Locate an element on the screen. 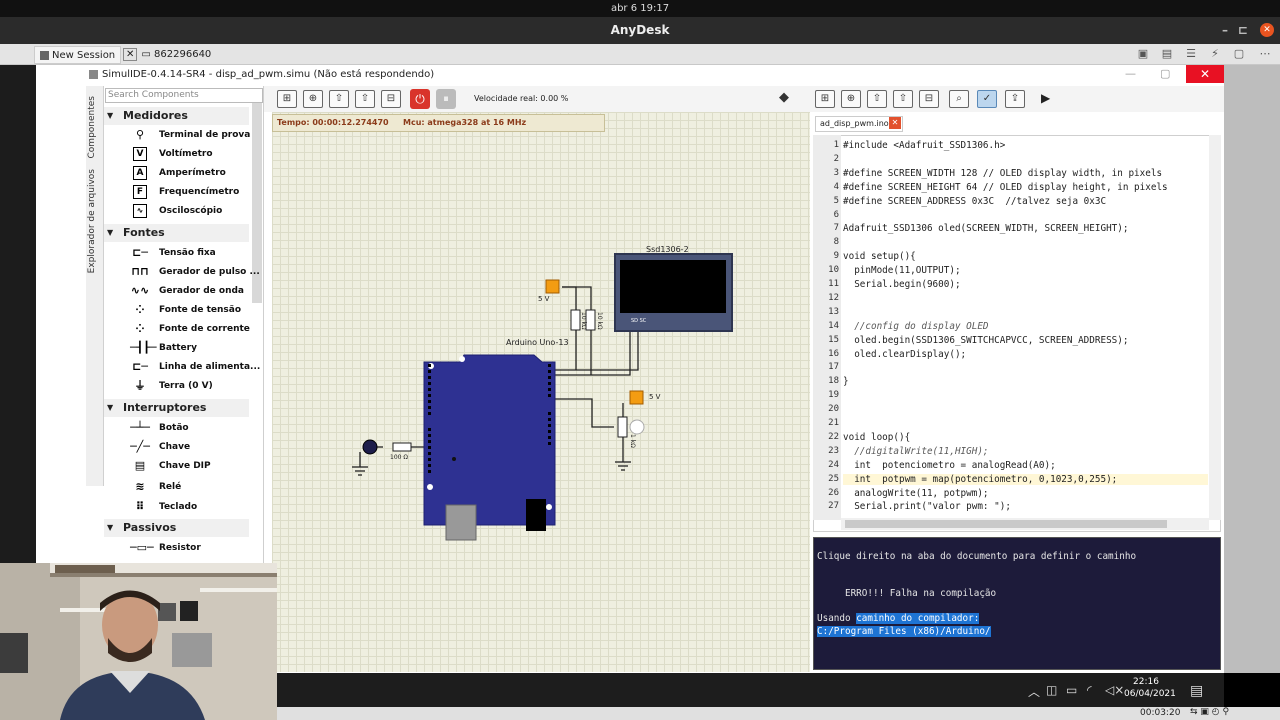 Image resolution: width=1280 pixels, height=720 pixels. sim-close-button: ✕ is located at coordinates (1205, 74).